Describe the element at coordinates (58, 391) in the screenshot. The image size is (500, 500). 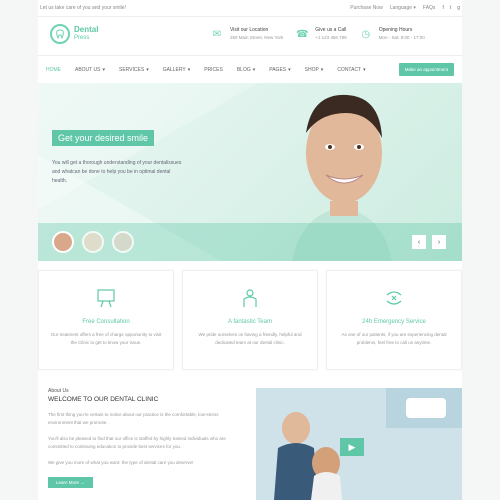
I see `about-kicker: About Us` at that location.